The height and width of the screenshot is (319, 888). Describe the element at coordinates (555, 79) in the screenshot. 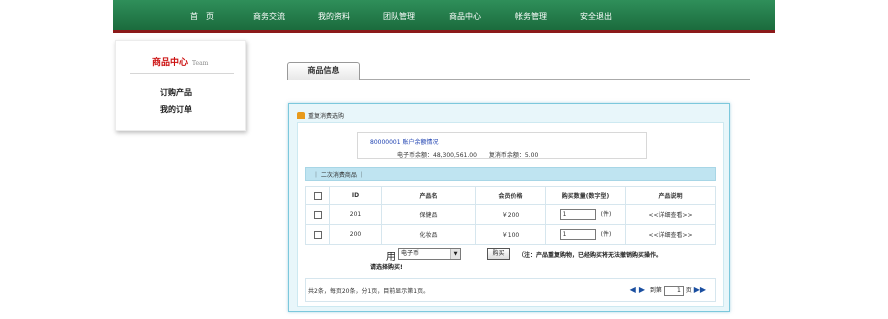

I see `tab-underline` at that location.